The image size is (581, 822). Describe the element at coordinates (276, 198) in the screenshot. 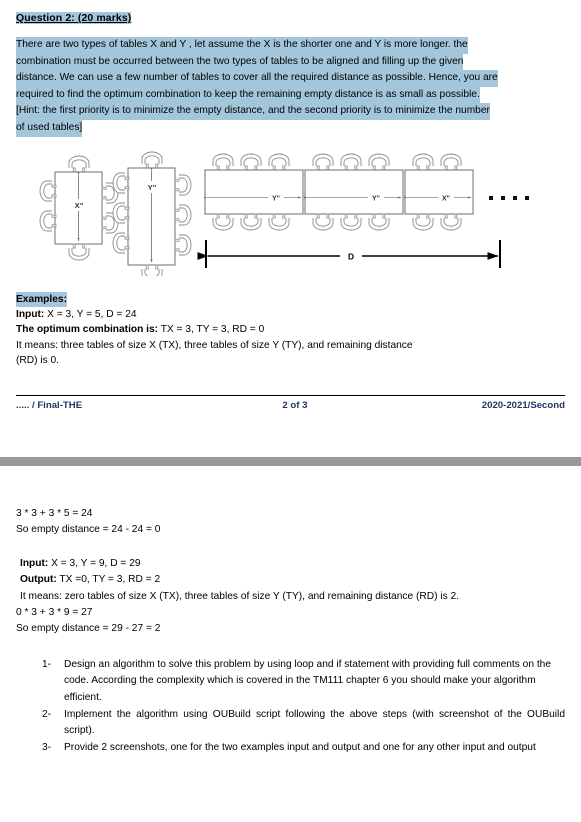

I see `row-label-y-1: Y"` at that location.